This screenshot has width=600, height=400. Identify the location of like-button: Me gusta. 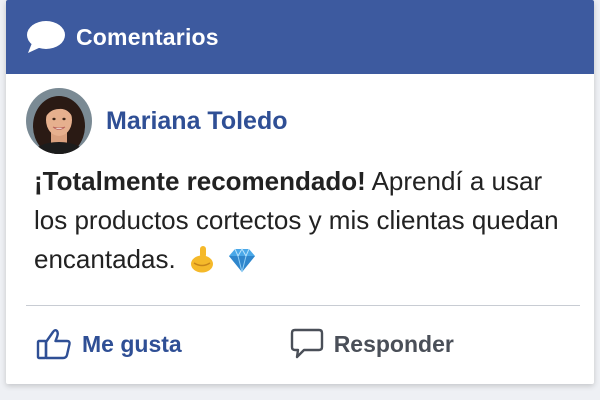
(109, 344).